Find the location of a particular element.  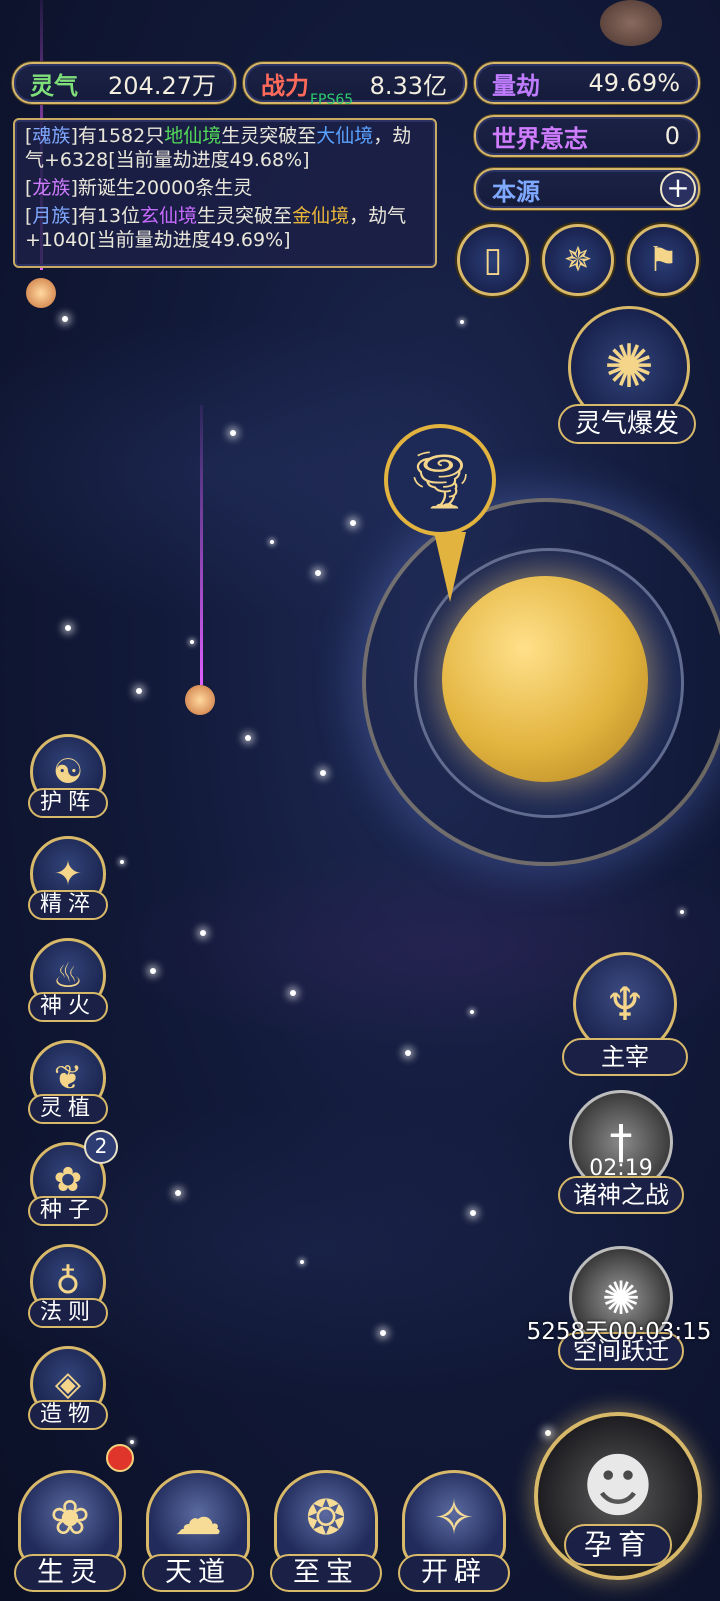

nav-label: 开辟 is located at coordinates (454, 1573).